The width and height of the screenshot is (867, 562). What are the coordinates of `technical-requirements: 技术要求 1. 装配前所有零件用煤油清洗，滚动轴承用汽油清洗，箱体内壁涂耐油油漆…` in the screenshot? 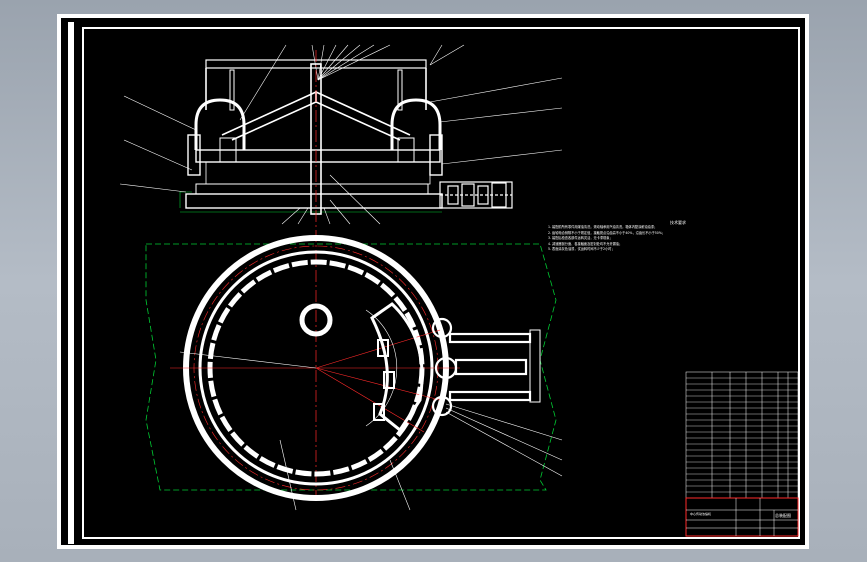 It's located at (663, 236).